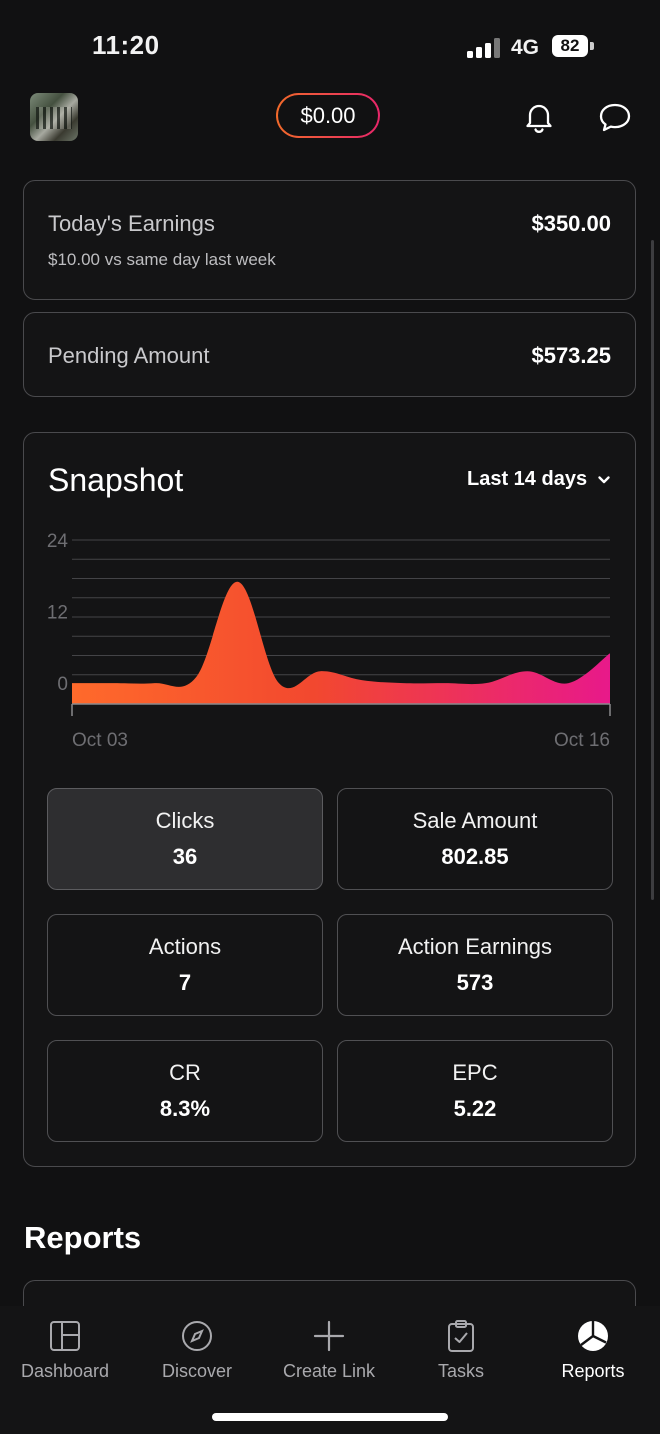  What do you see at coordinates (54, 117) in the screenshot?
I see `avatar` at bounding box center [54, 117].